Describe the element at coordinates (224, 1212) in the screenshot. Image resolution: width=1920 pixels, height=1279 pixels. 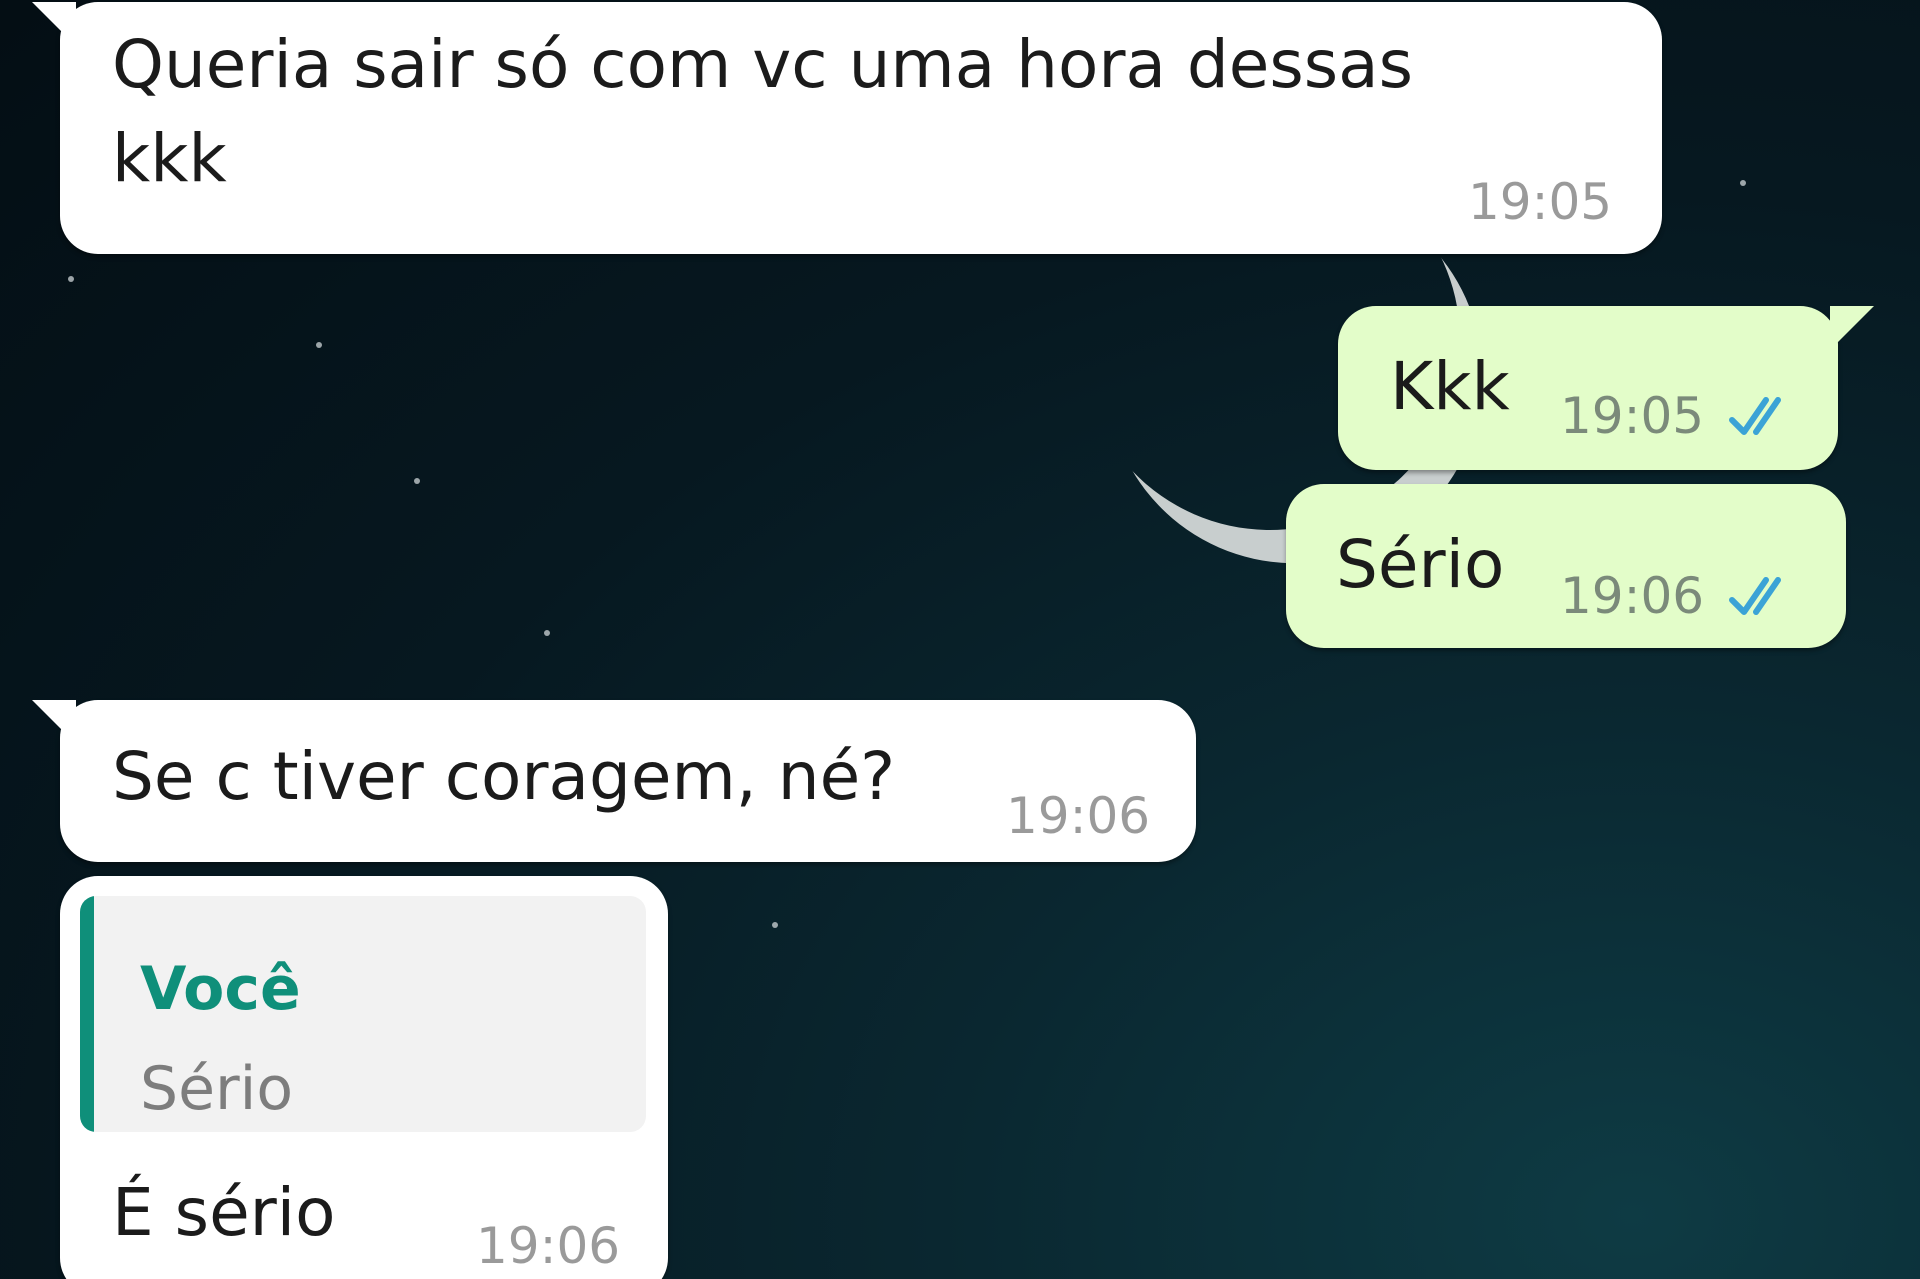
I see `message-text: É sério` at that location.